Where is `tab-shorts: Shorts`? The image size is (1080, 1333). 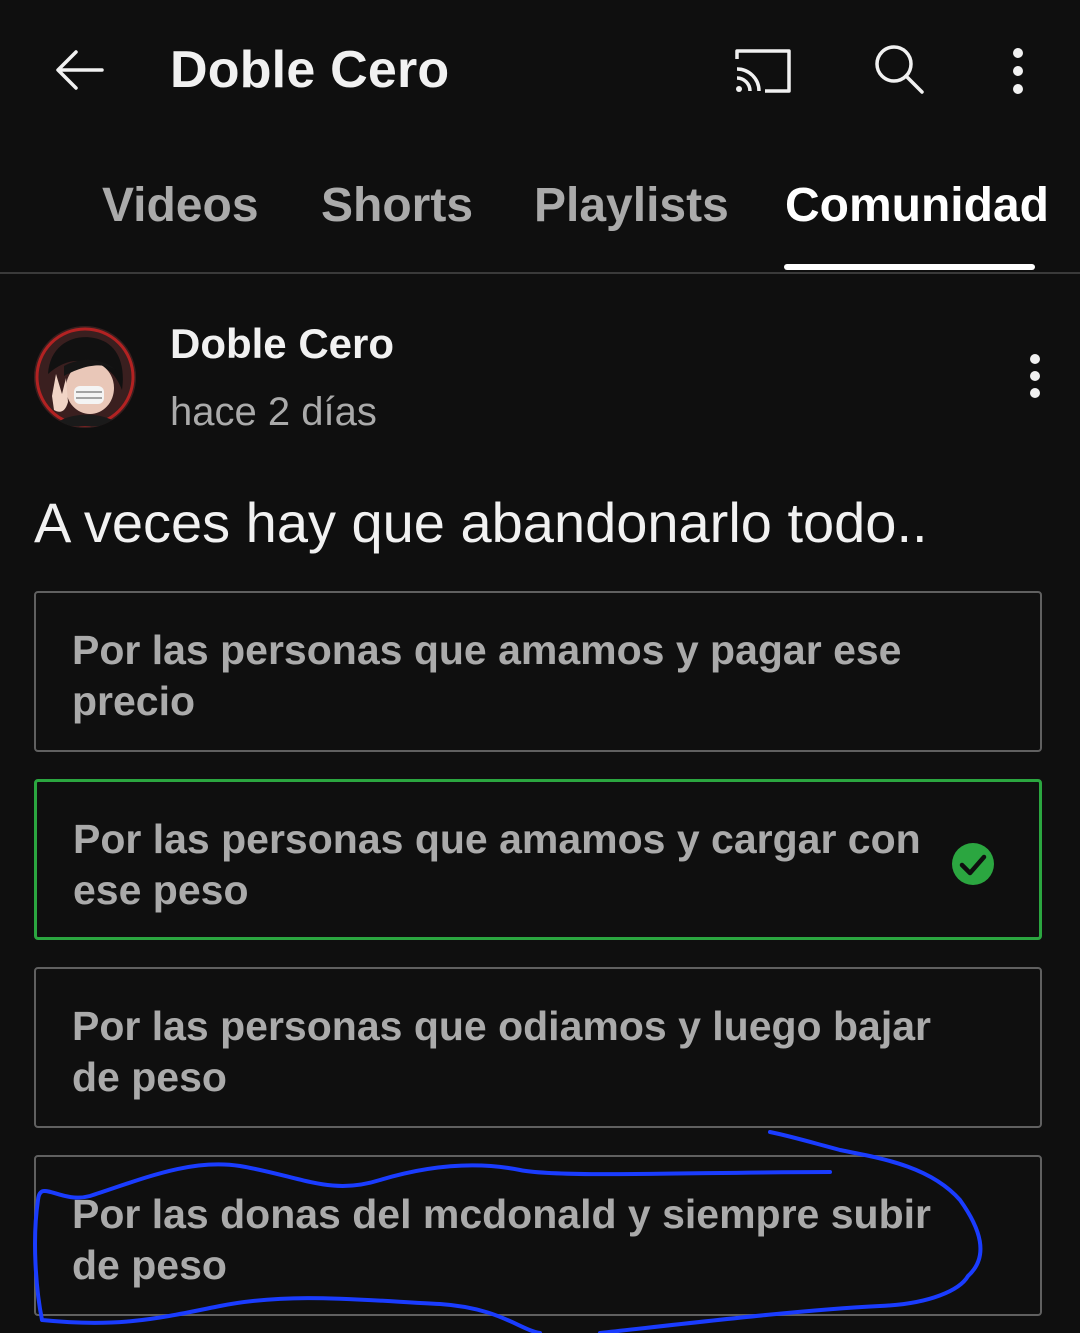
tab-shorts: Shorts is located at coordinates (397, 205).